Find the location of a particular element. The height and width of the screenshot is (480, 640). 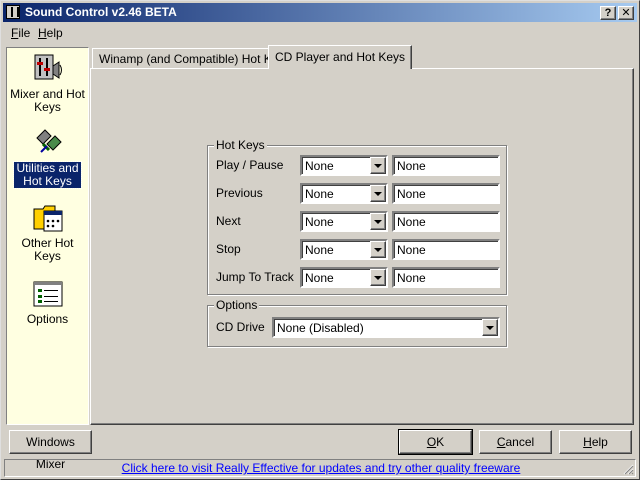

hotkey-modifier-next: None is located at coordinates (344, 221).